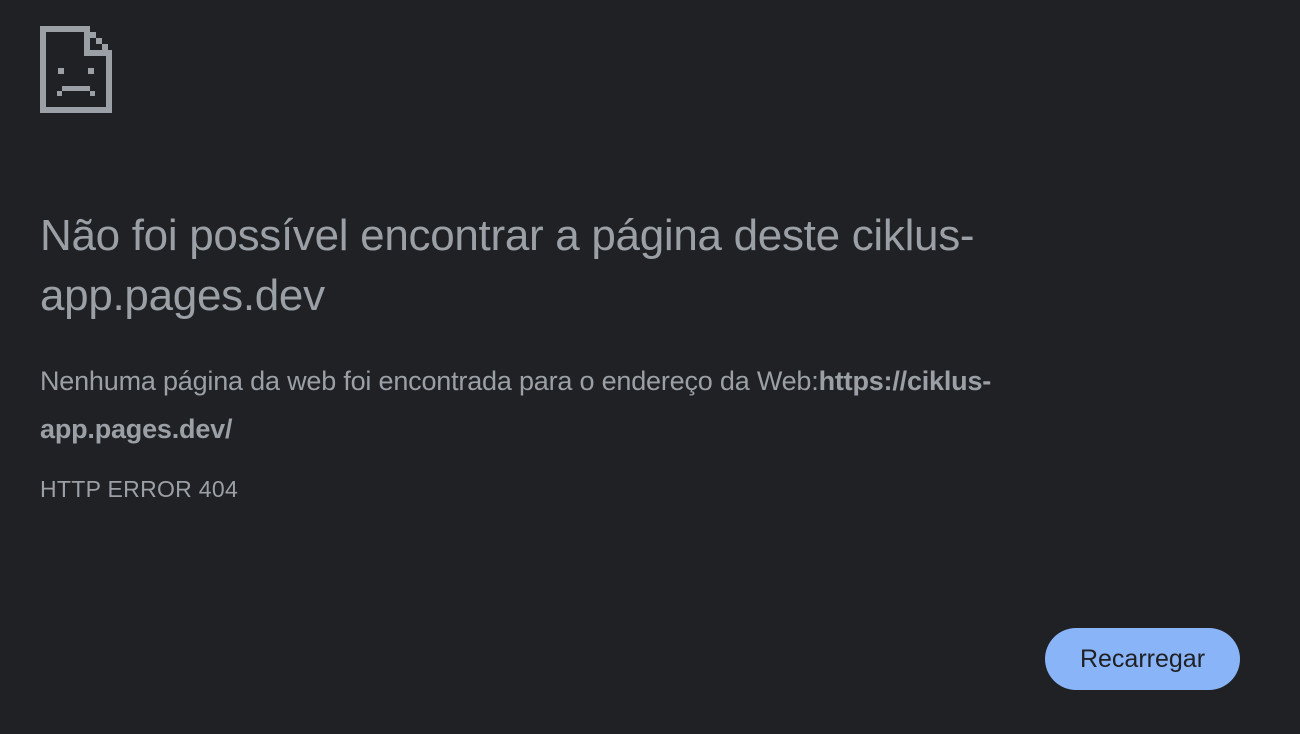 The width and height of the screenshot is (1300, 734). I want to click on error-code: HTTP ERROR 404, so click(139, 489).